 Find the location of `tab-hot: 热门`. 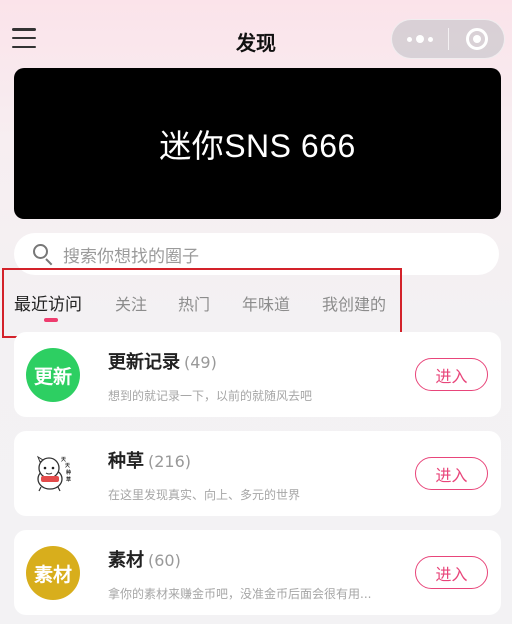

tab-hot: 热门 is located at coordinates (194, 303).